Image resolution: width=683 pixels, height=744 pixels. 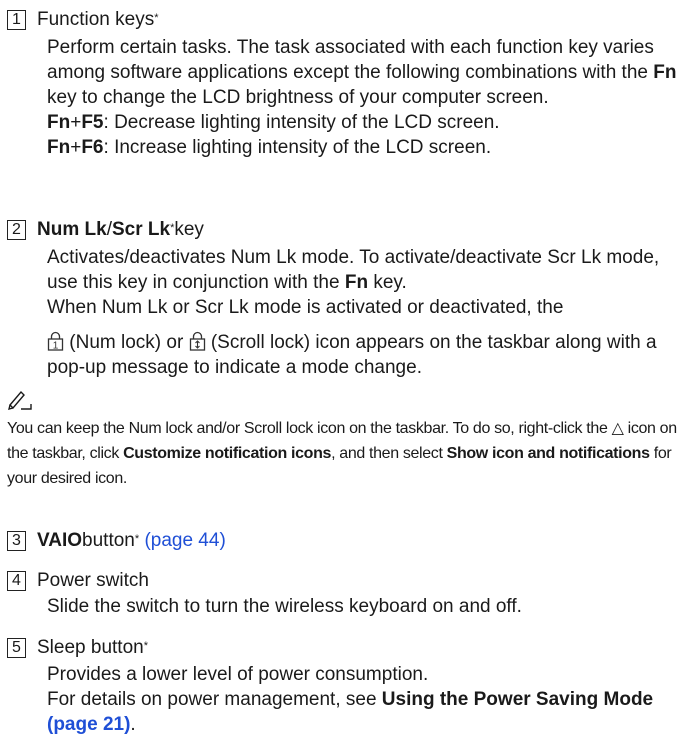 What do you see at coordinates (90, 647) in the screenshot?
I see `item-title: Sleep button` at bounding box center [90, 647].